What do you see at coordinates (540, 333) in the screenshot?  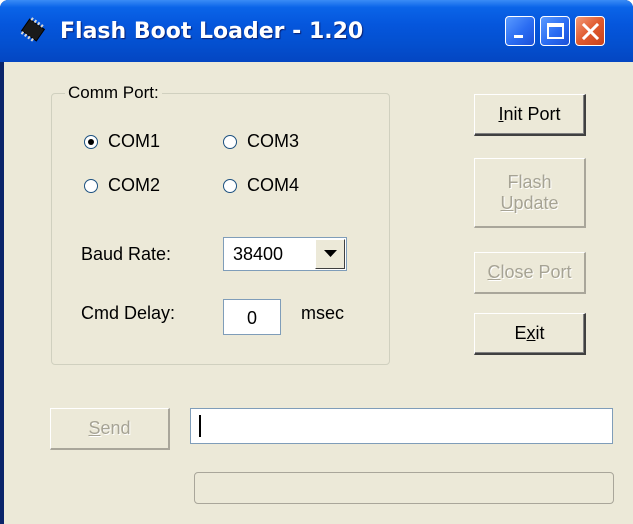 I see `label-rest: it` at bounding box center [540, 333].